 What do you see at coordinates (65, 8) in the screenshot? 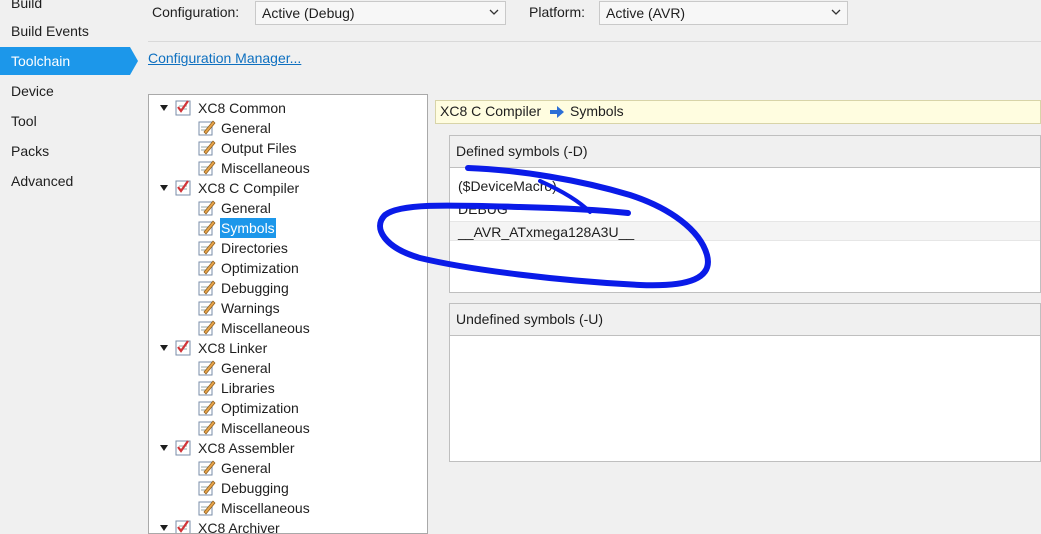
I see `nav-item-build: Build` at bounding box center [65, 8].